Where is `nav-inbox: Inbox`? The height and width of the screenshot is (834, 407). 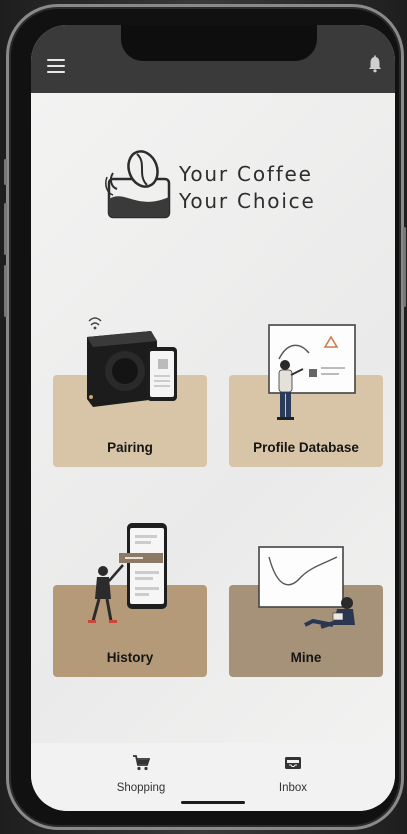 nav-inbox: Inbox is located at coordinates (293, 774).